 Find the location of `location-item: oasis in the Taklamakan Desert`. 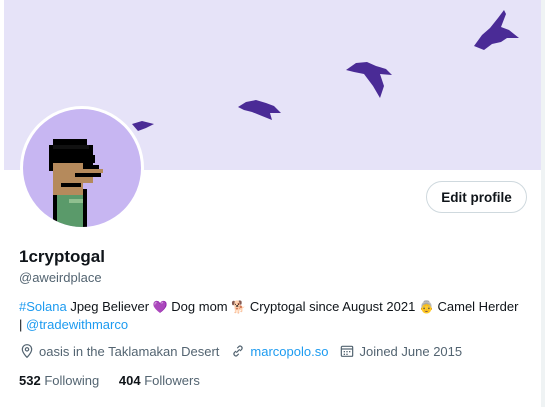

location-item: oasis in the Taklamakan Desert is located at coordinates (119, 351).